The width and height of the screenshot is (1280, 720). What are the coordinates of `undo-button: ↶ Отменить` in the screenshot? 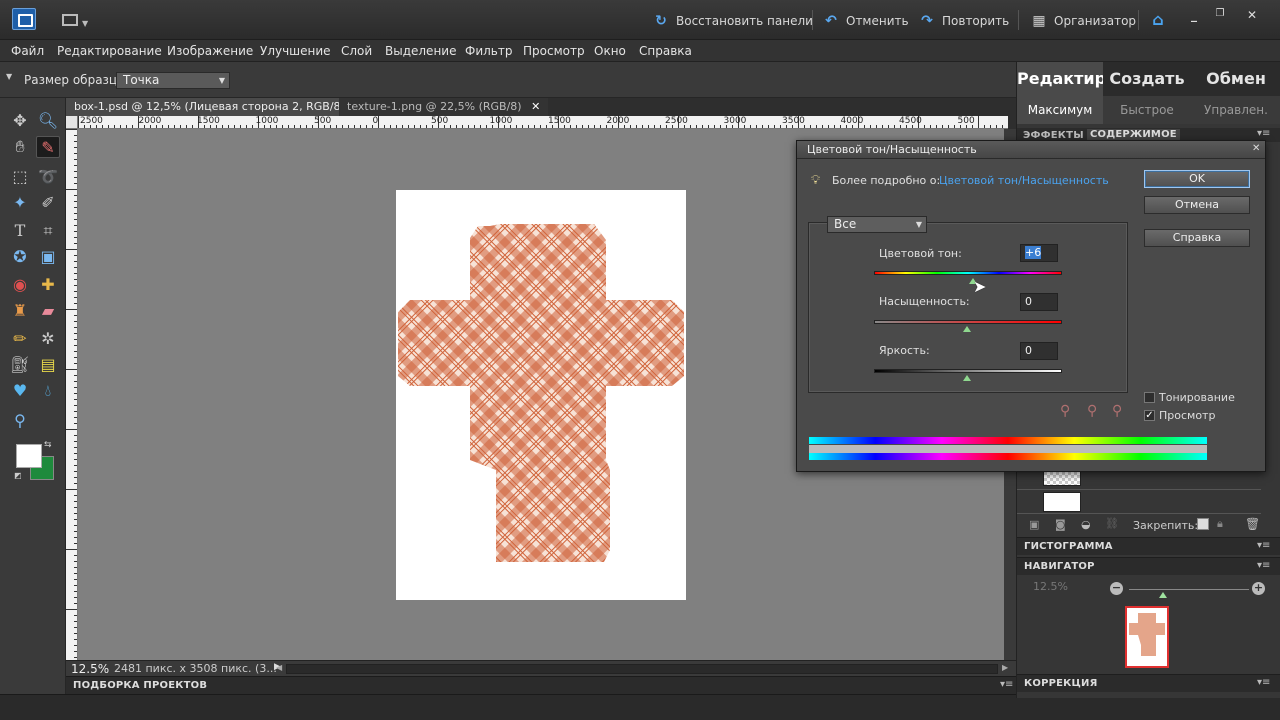 It's located at (865, 21).